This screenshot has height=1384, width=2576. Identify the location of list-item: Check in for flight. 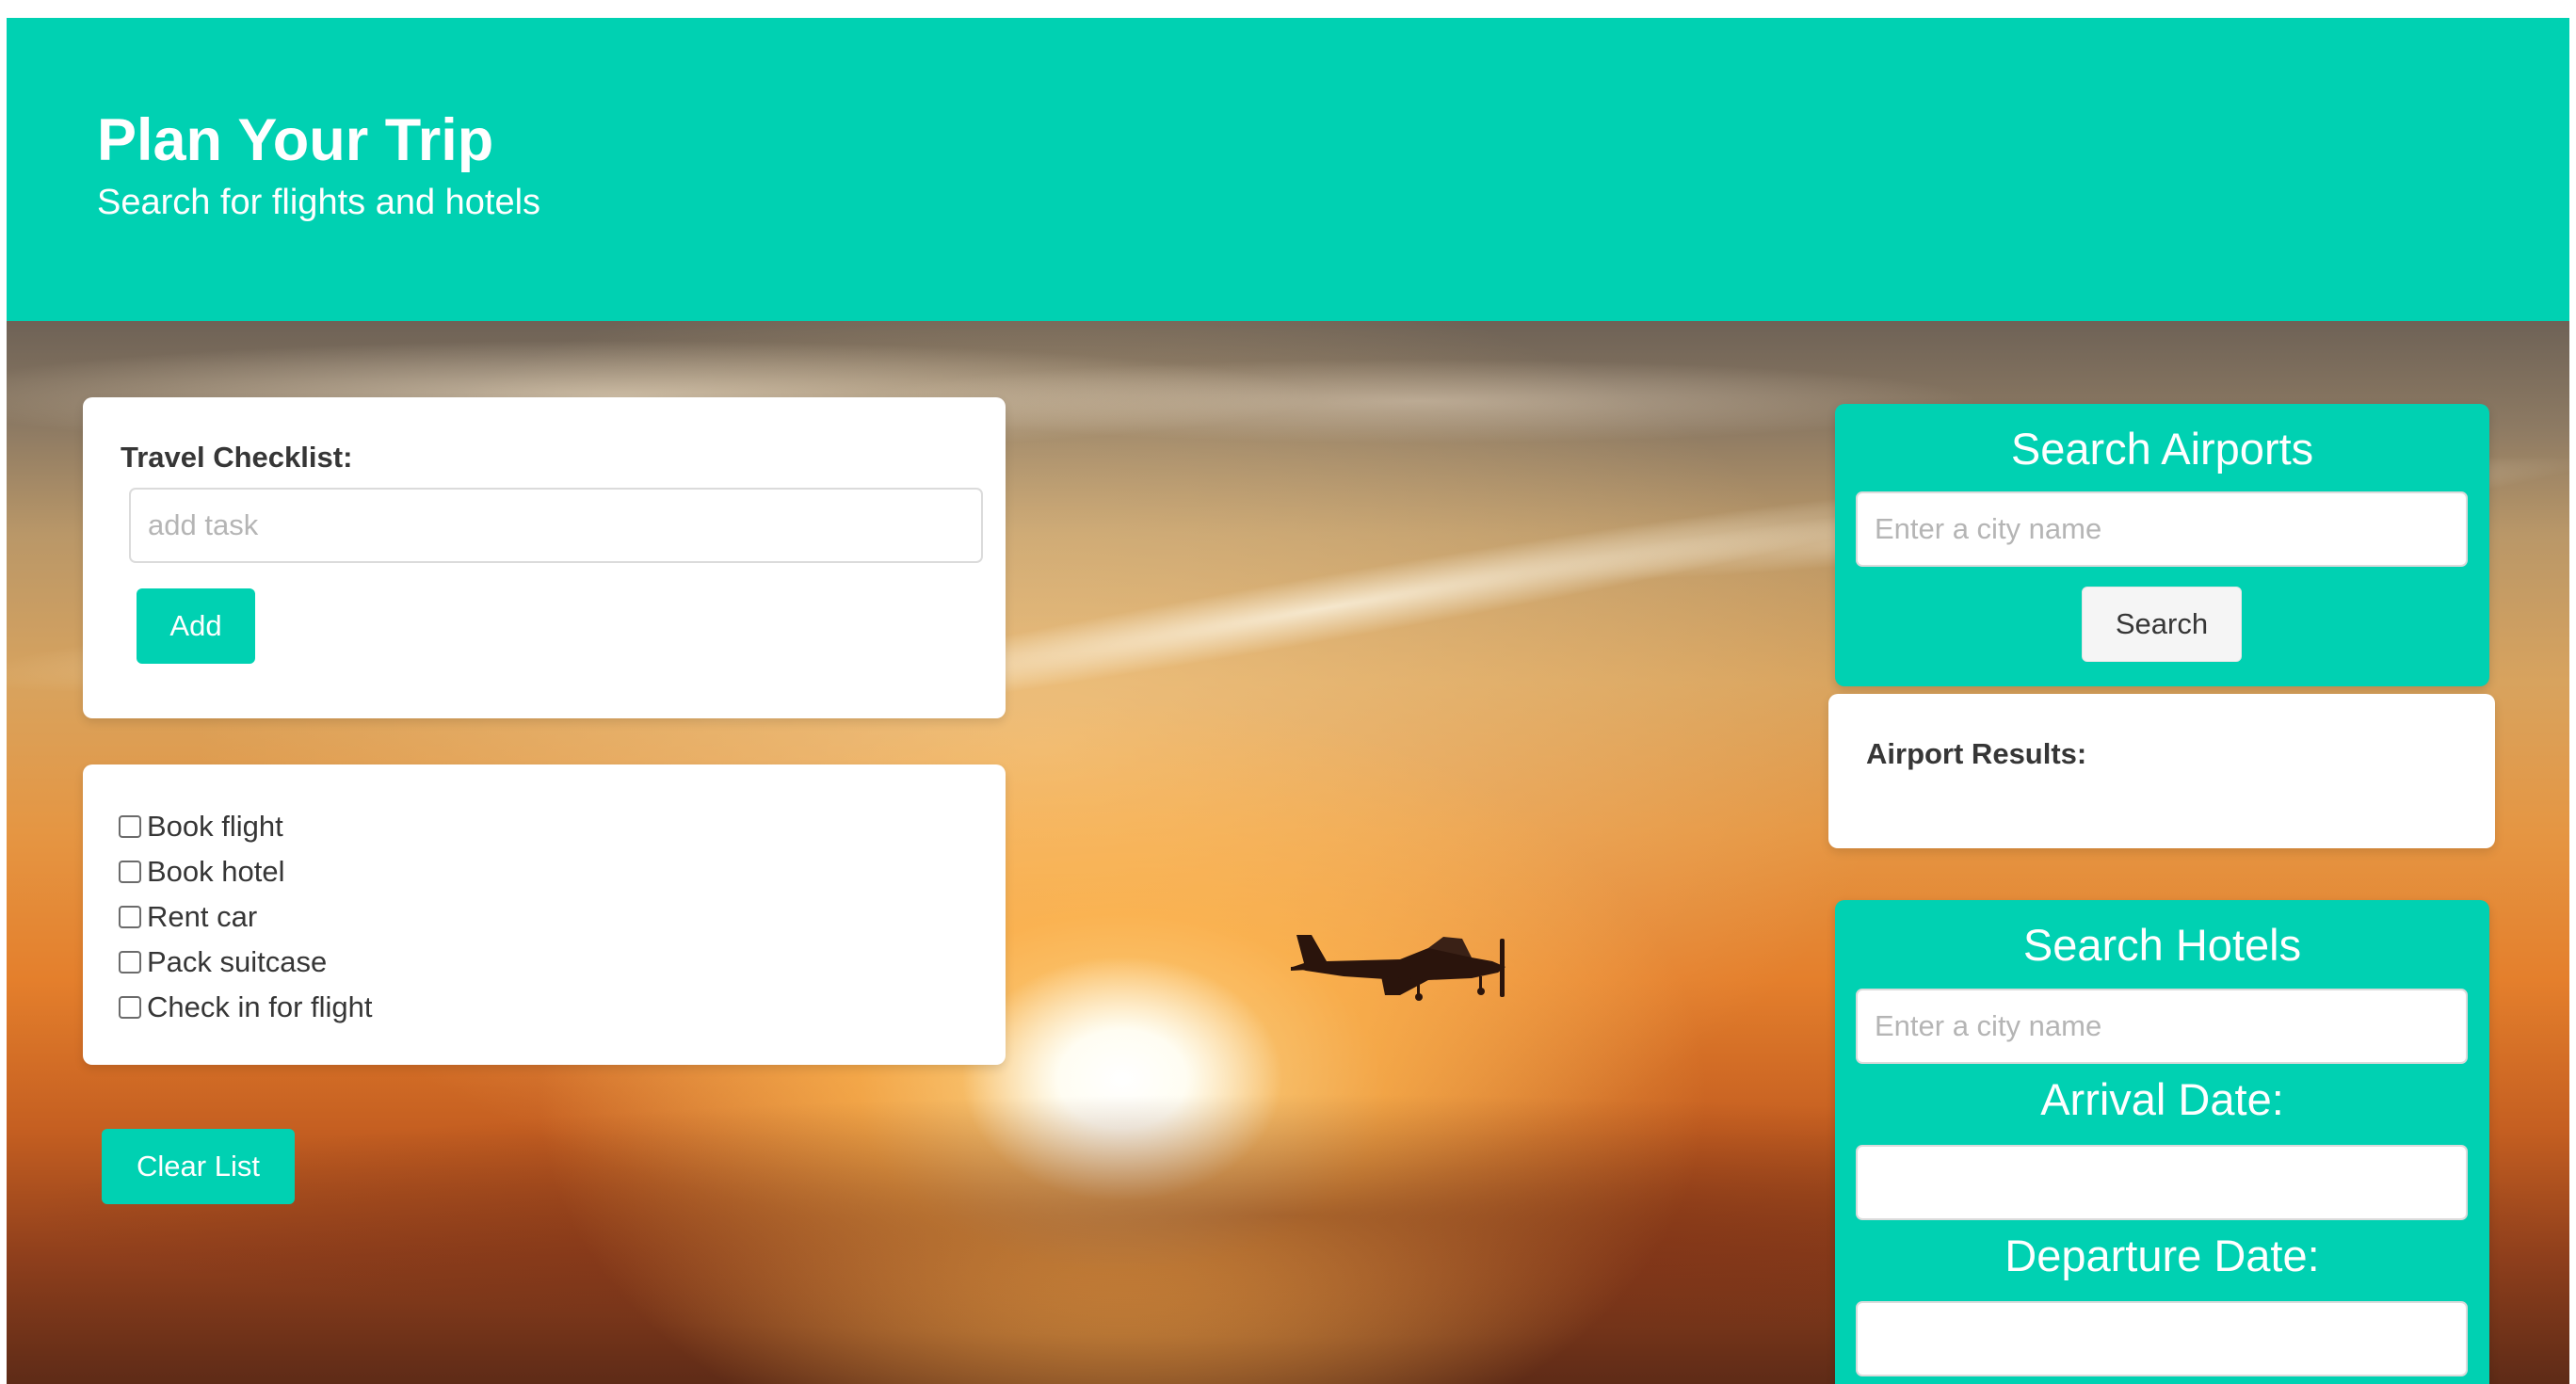
(246, 1007).